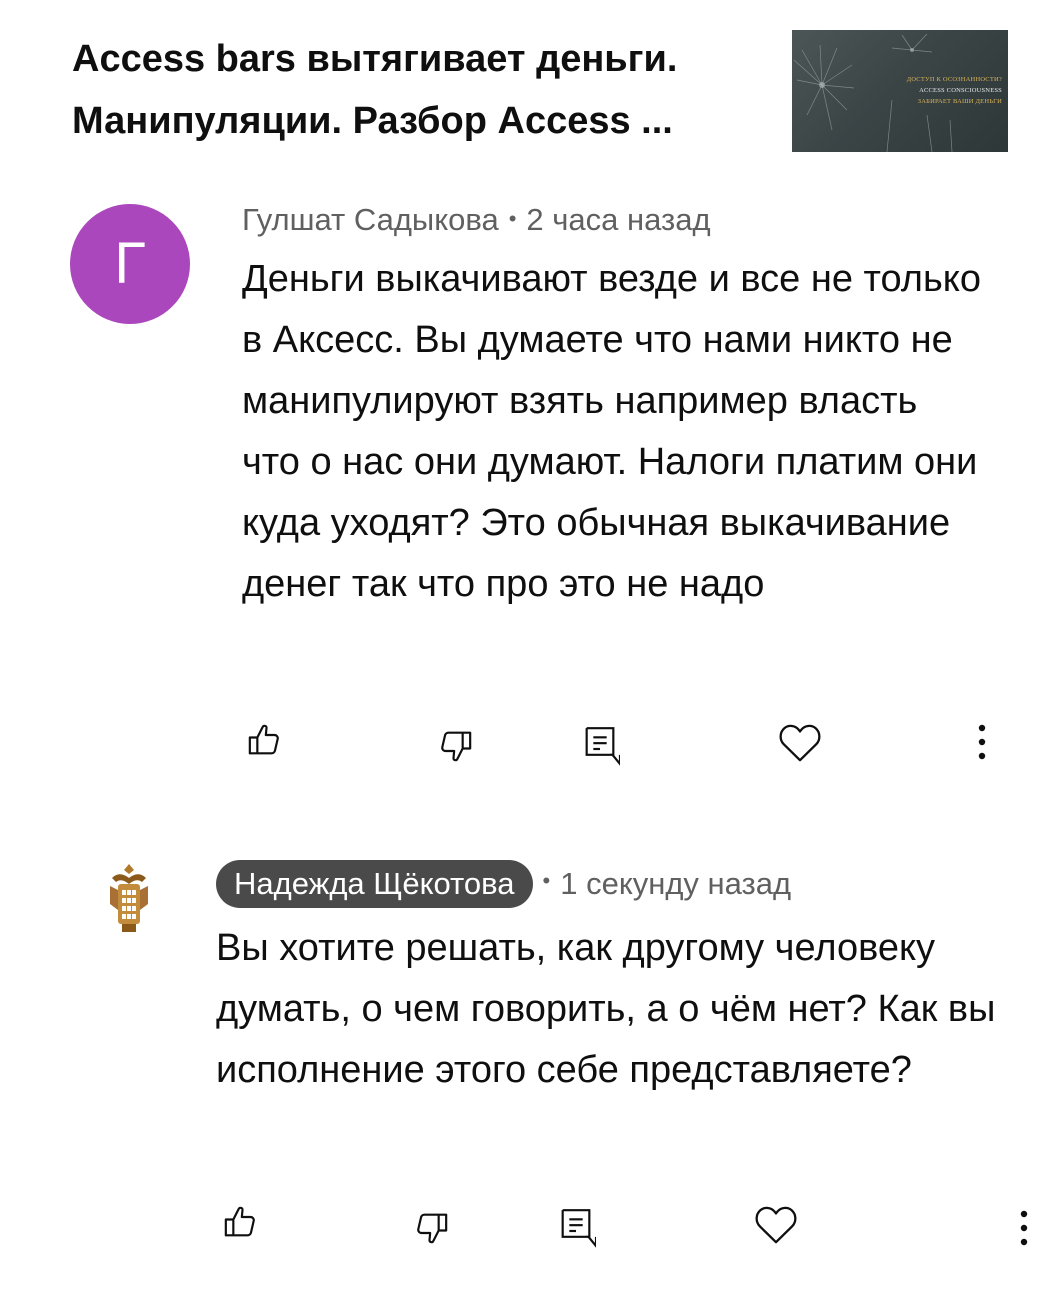  I want to click on thumbnail-line-2: ACCESS CONSCIOUSNESS, so click(960, 90).